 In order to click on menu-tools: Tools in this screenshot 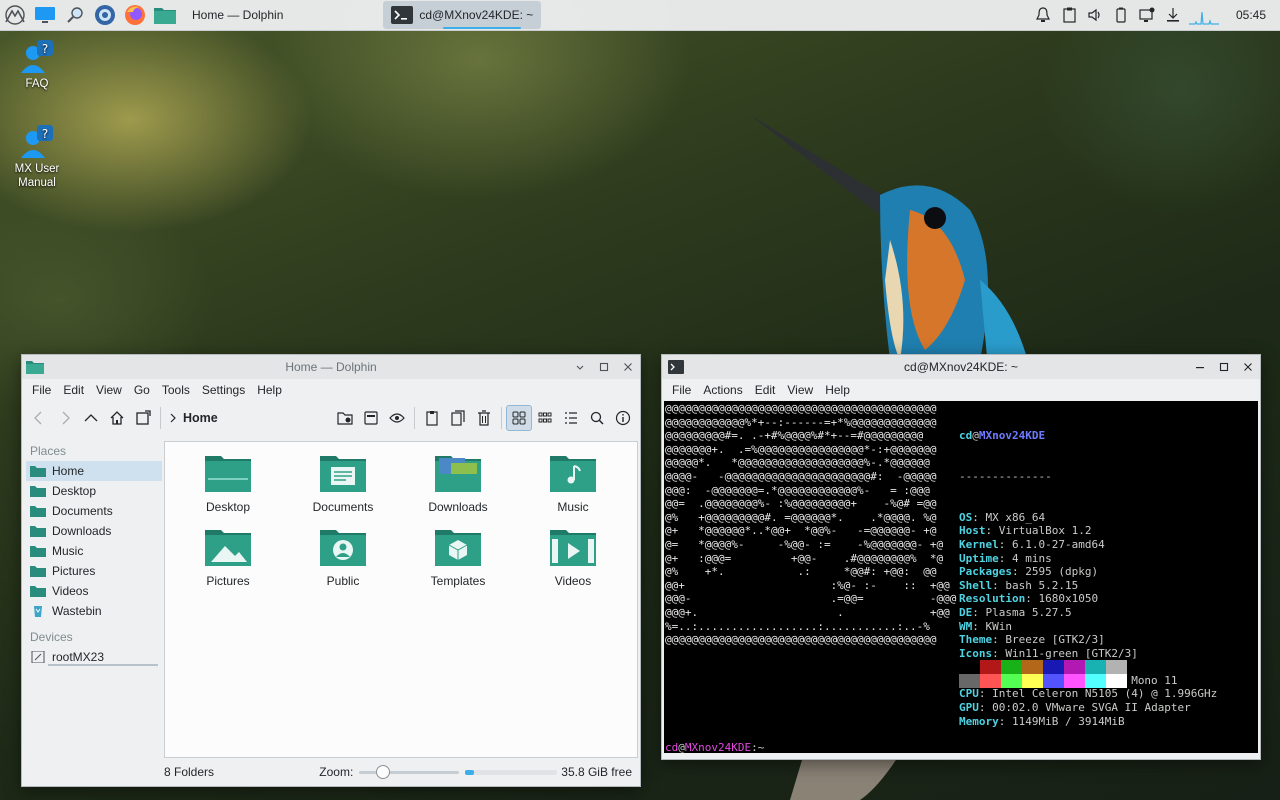, I will do `click(176, 390)`.